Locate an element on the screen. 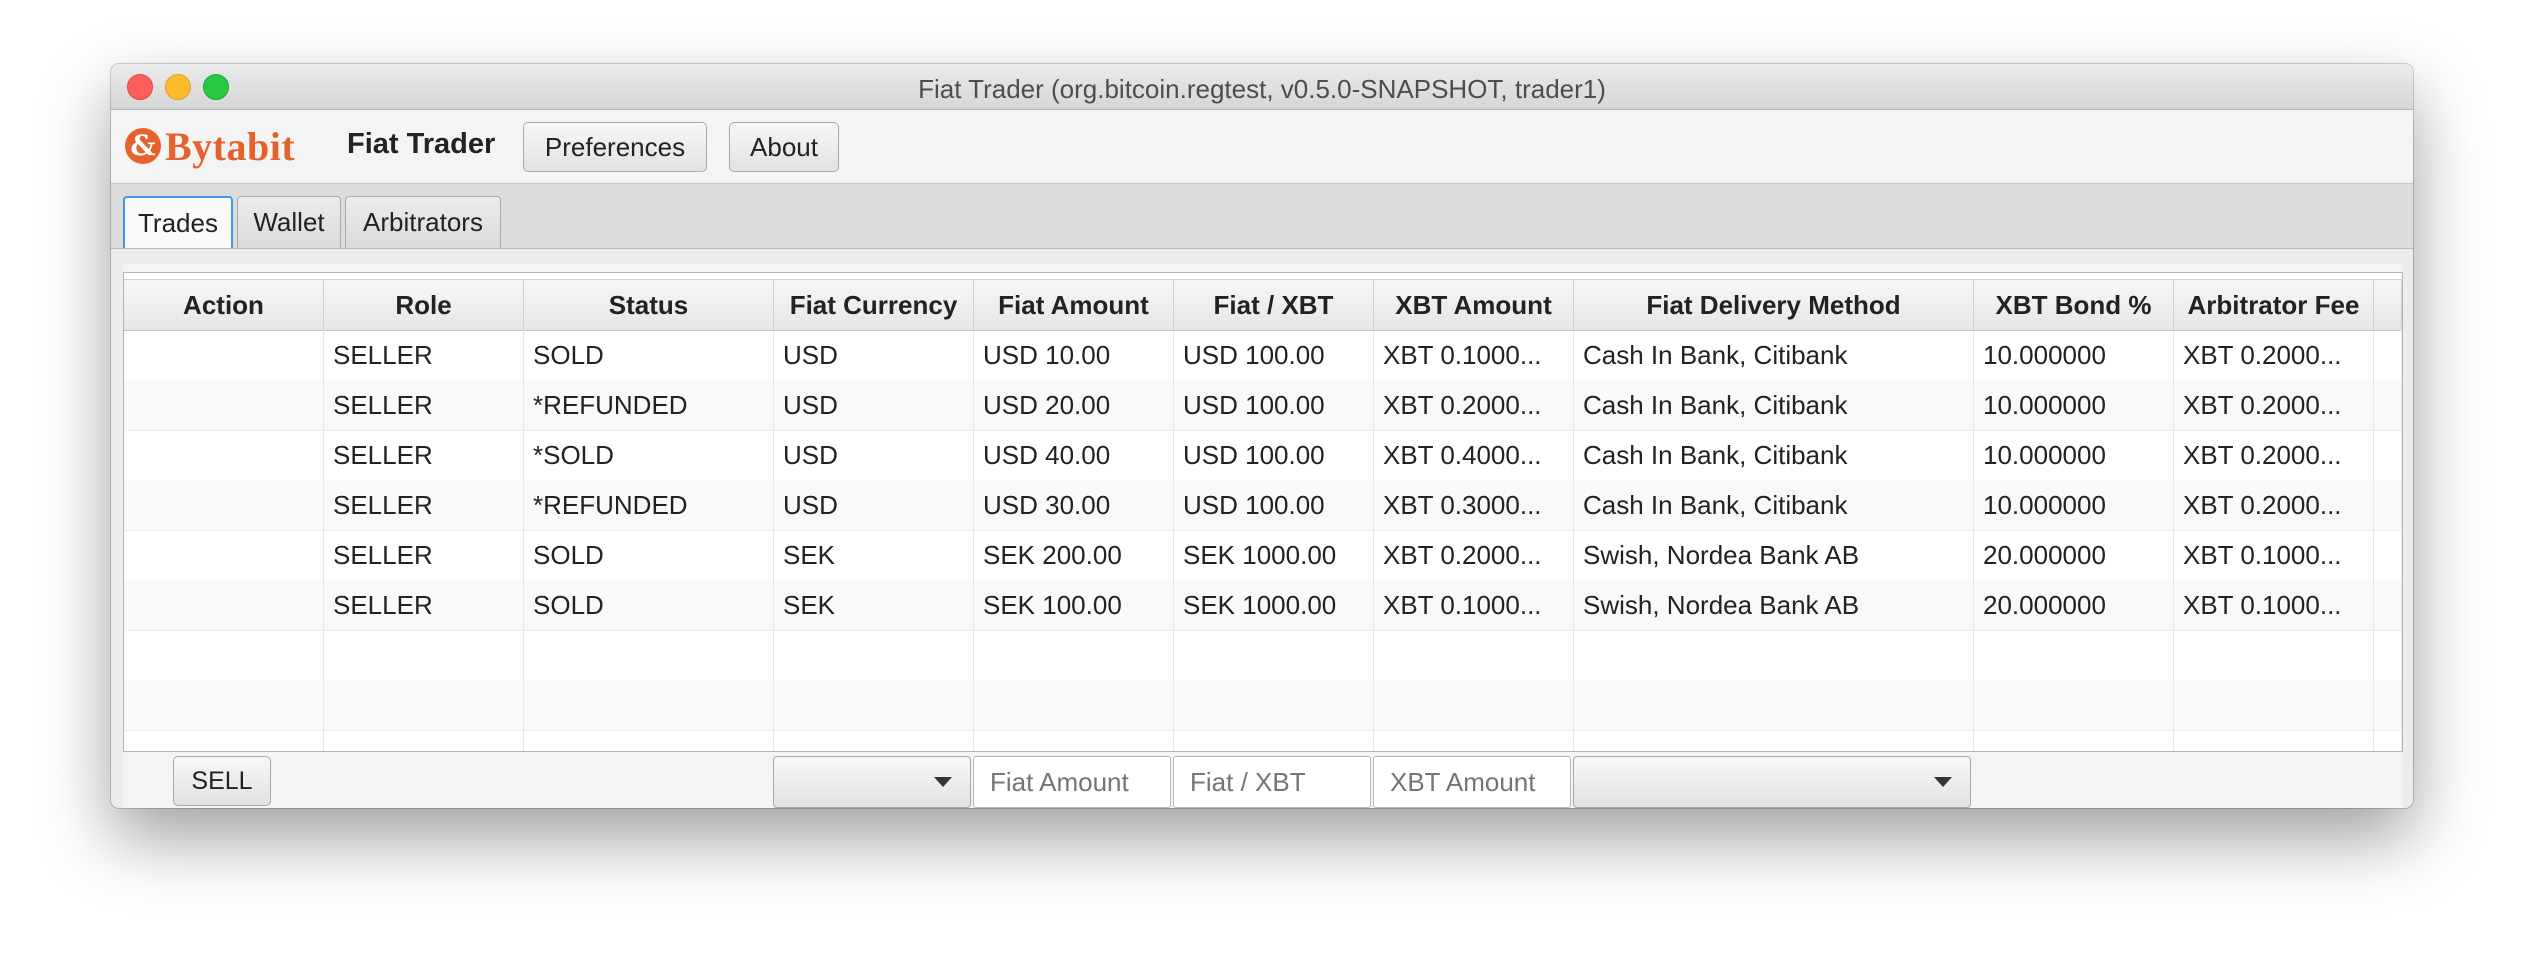 The width and height of the screenshot is (2524, 968). column-header-xbt-amount: XBT Amount is located at coordinates (1474, 305).